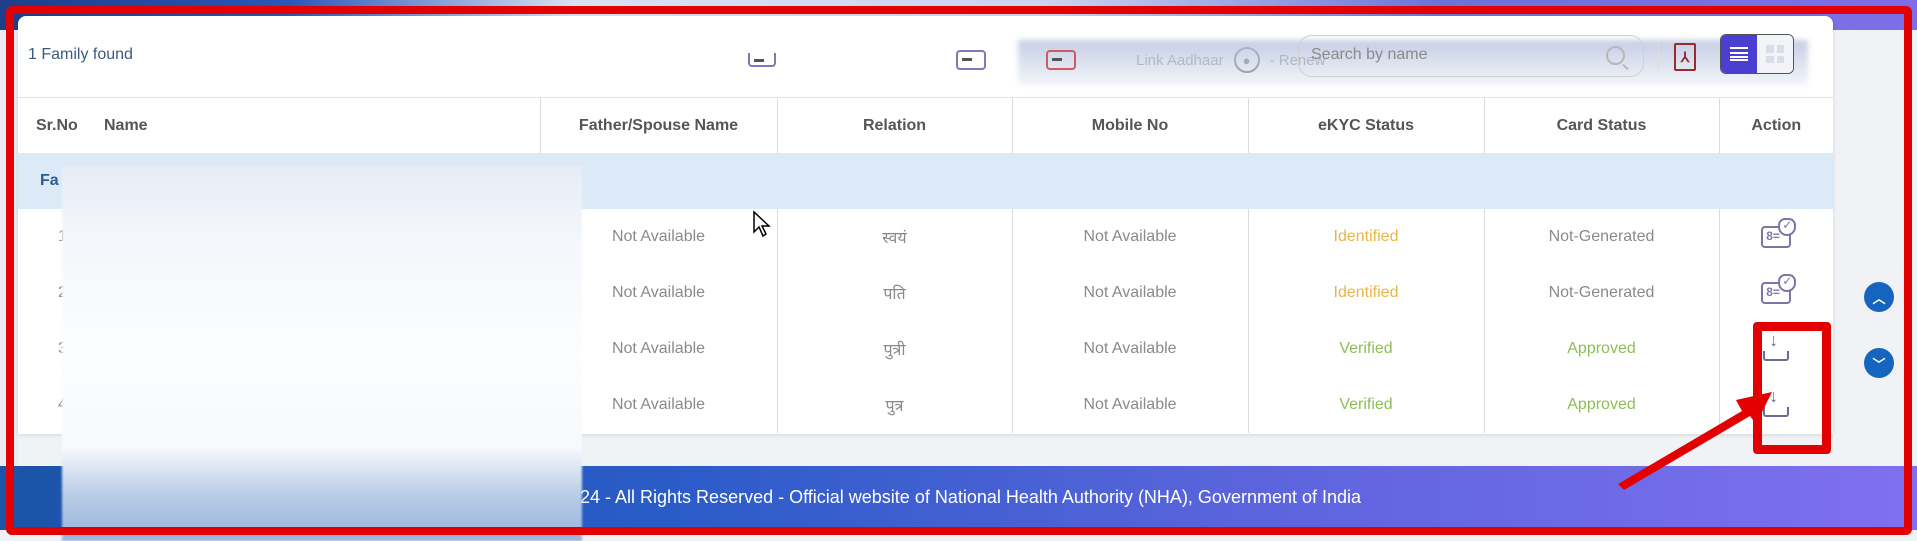 Image resolution: width=1917 pixels, height=541 pixels. Describe the element at coordinates (1685, 57) in the screenshot. I see `pdf-export-icon: ⅄` at that location.